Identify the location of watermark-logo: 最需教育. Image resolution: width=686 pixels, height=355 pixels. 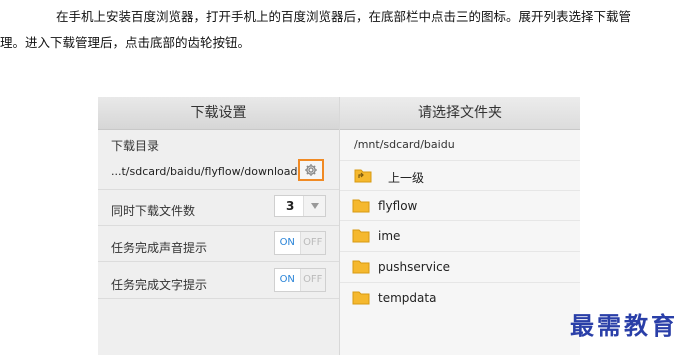
(624, 325).